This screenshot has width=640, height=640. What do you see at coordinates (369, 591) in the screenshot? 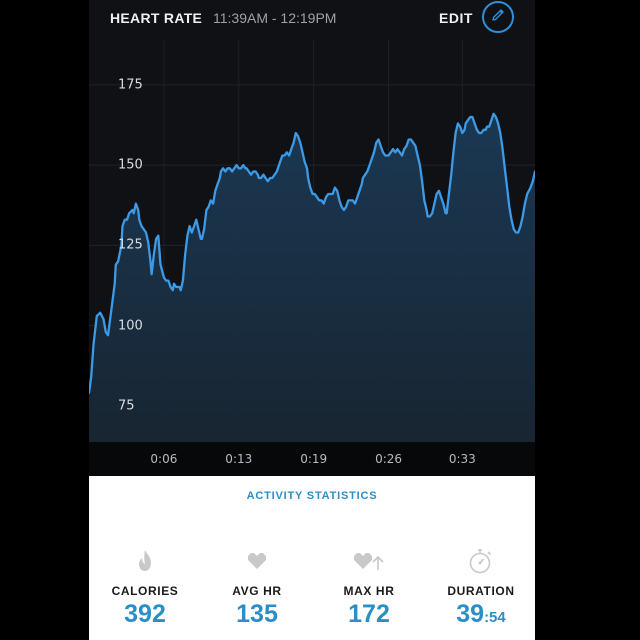
I see `stat-label: MAX HR` at bounding box center [369, 591].